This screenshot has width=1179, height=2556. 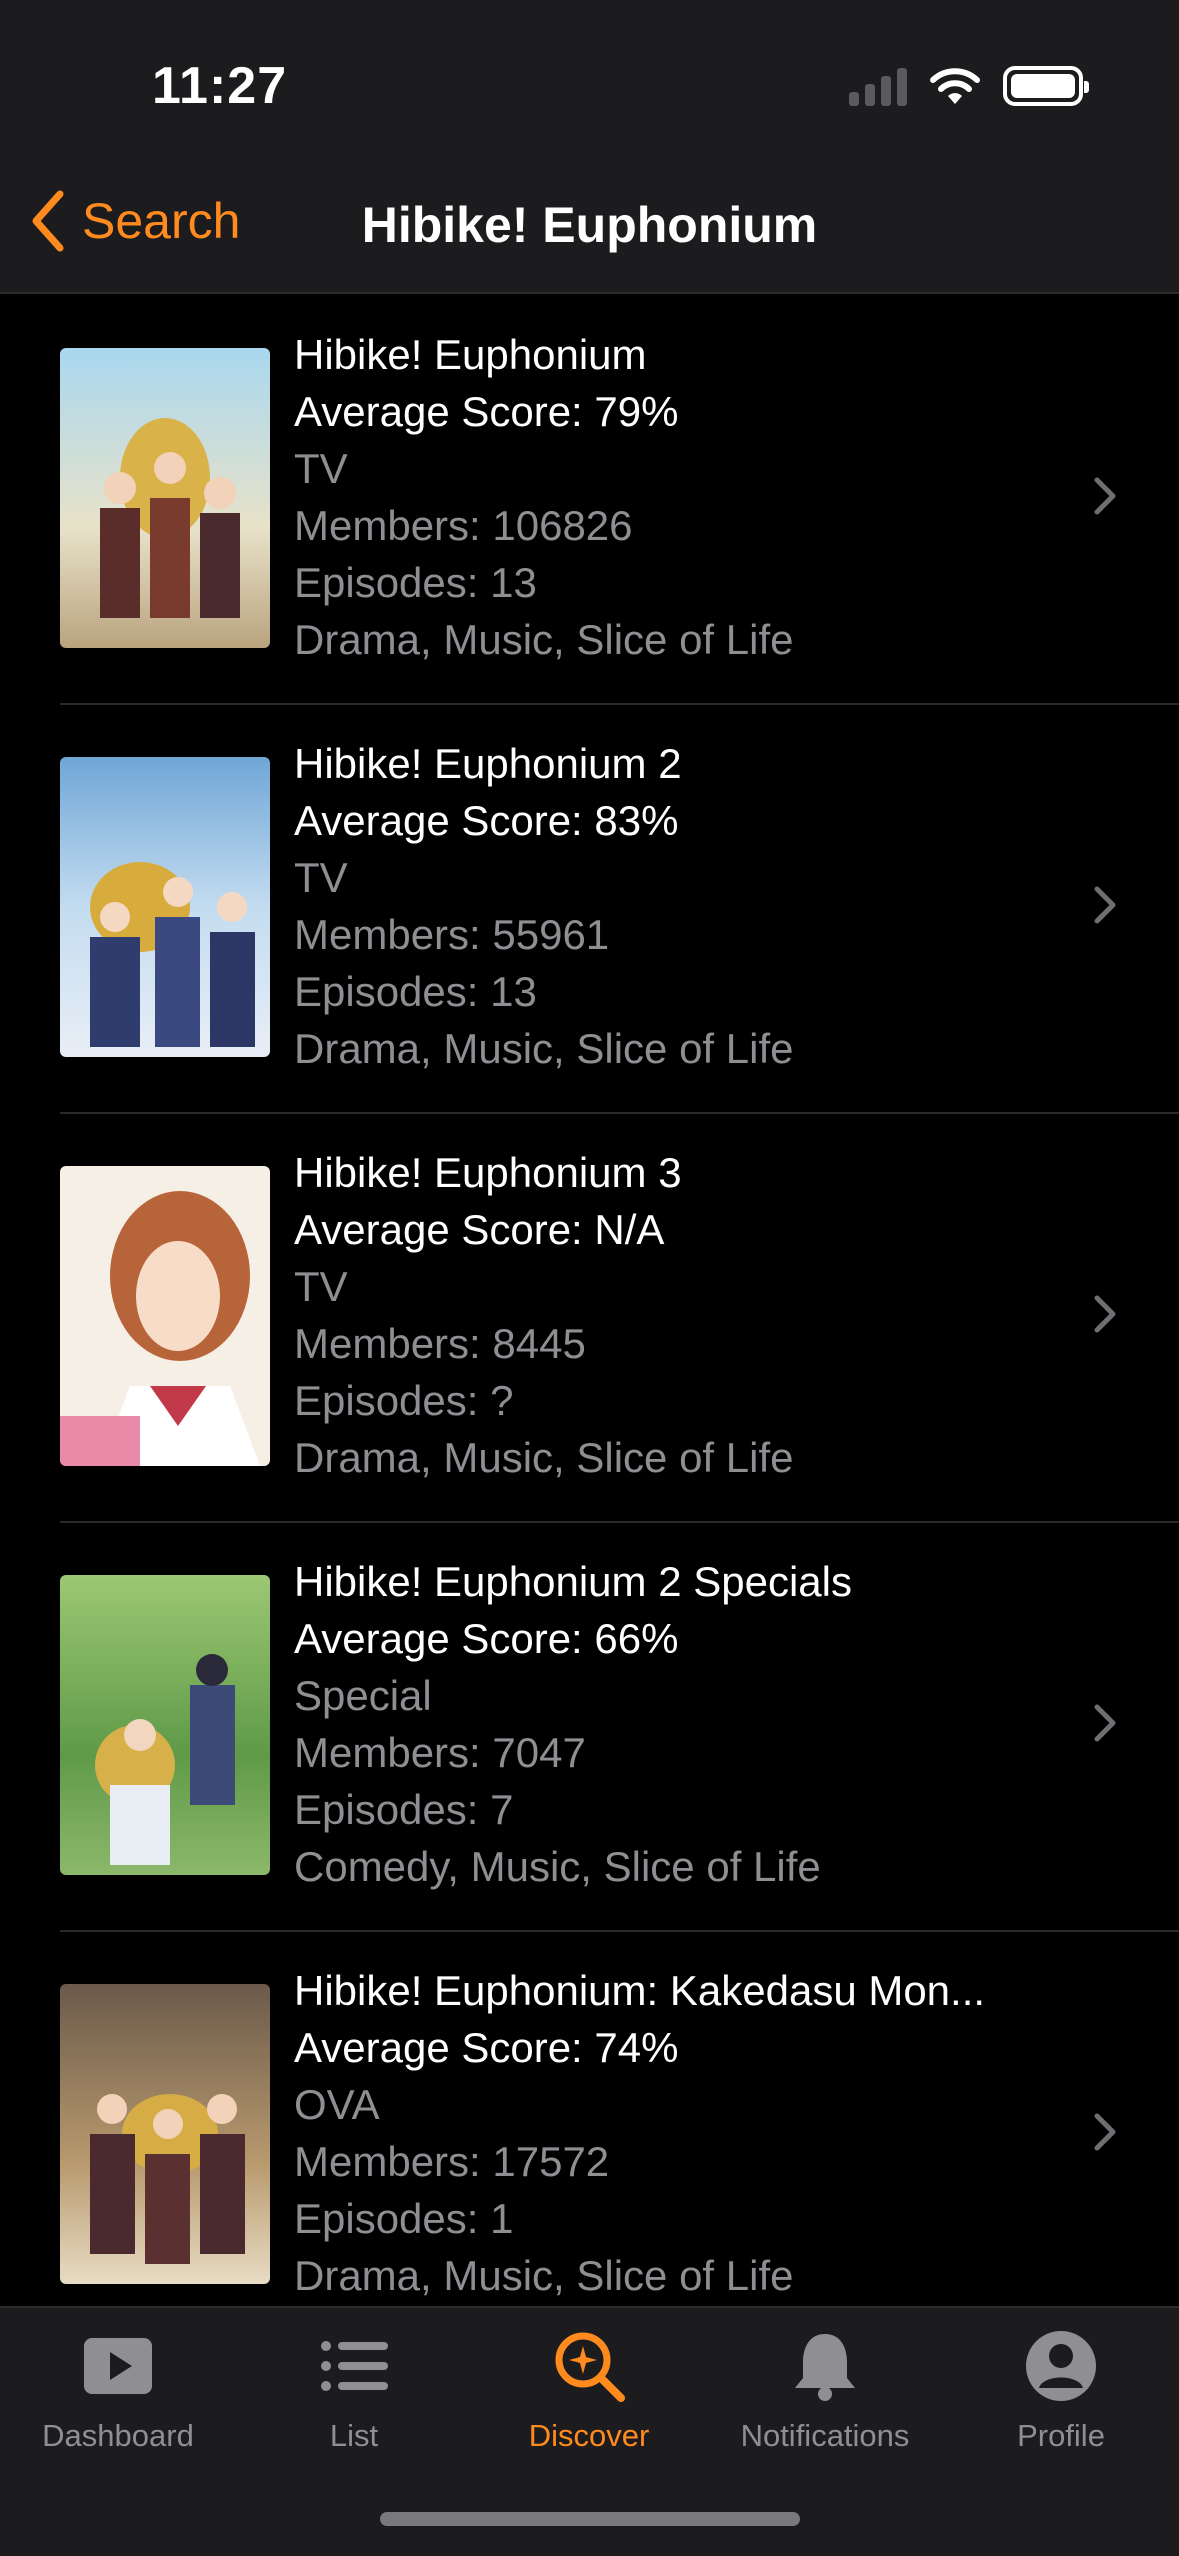 I want to click on tab-label: List, so click(x=354, y=2435).